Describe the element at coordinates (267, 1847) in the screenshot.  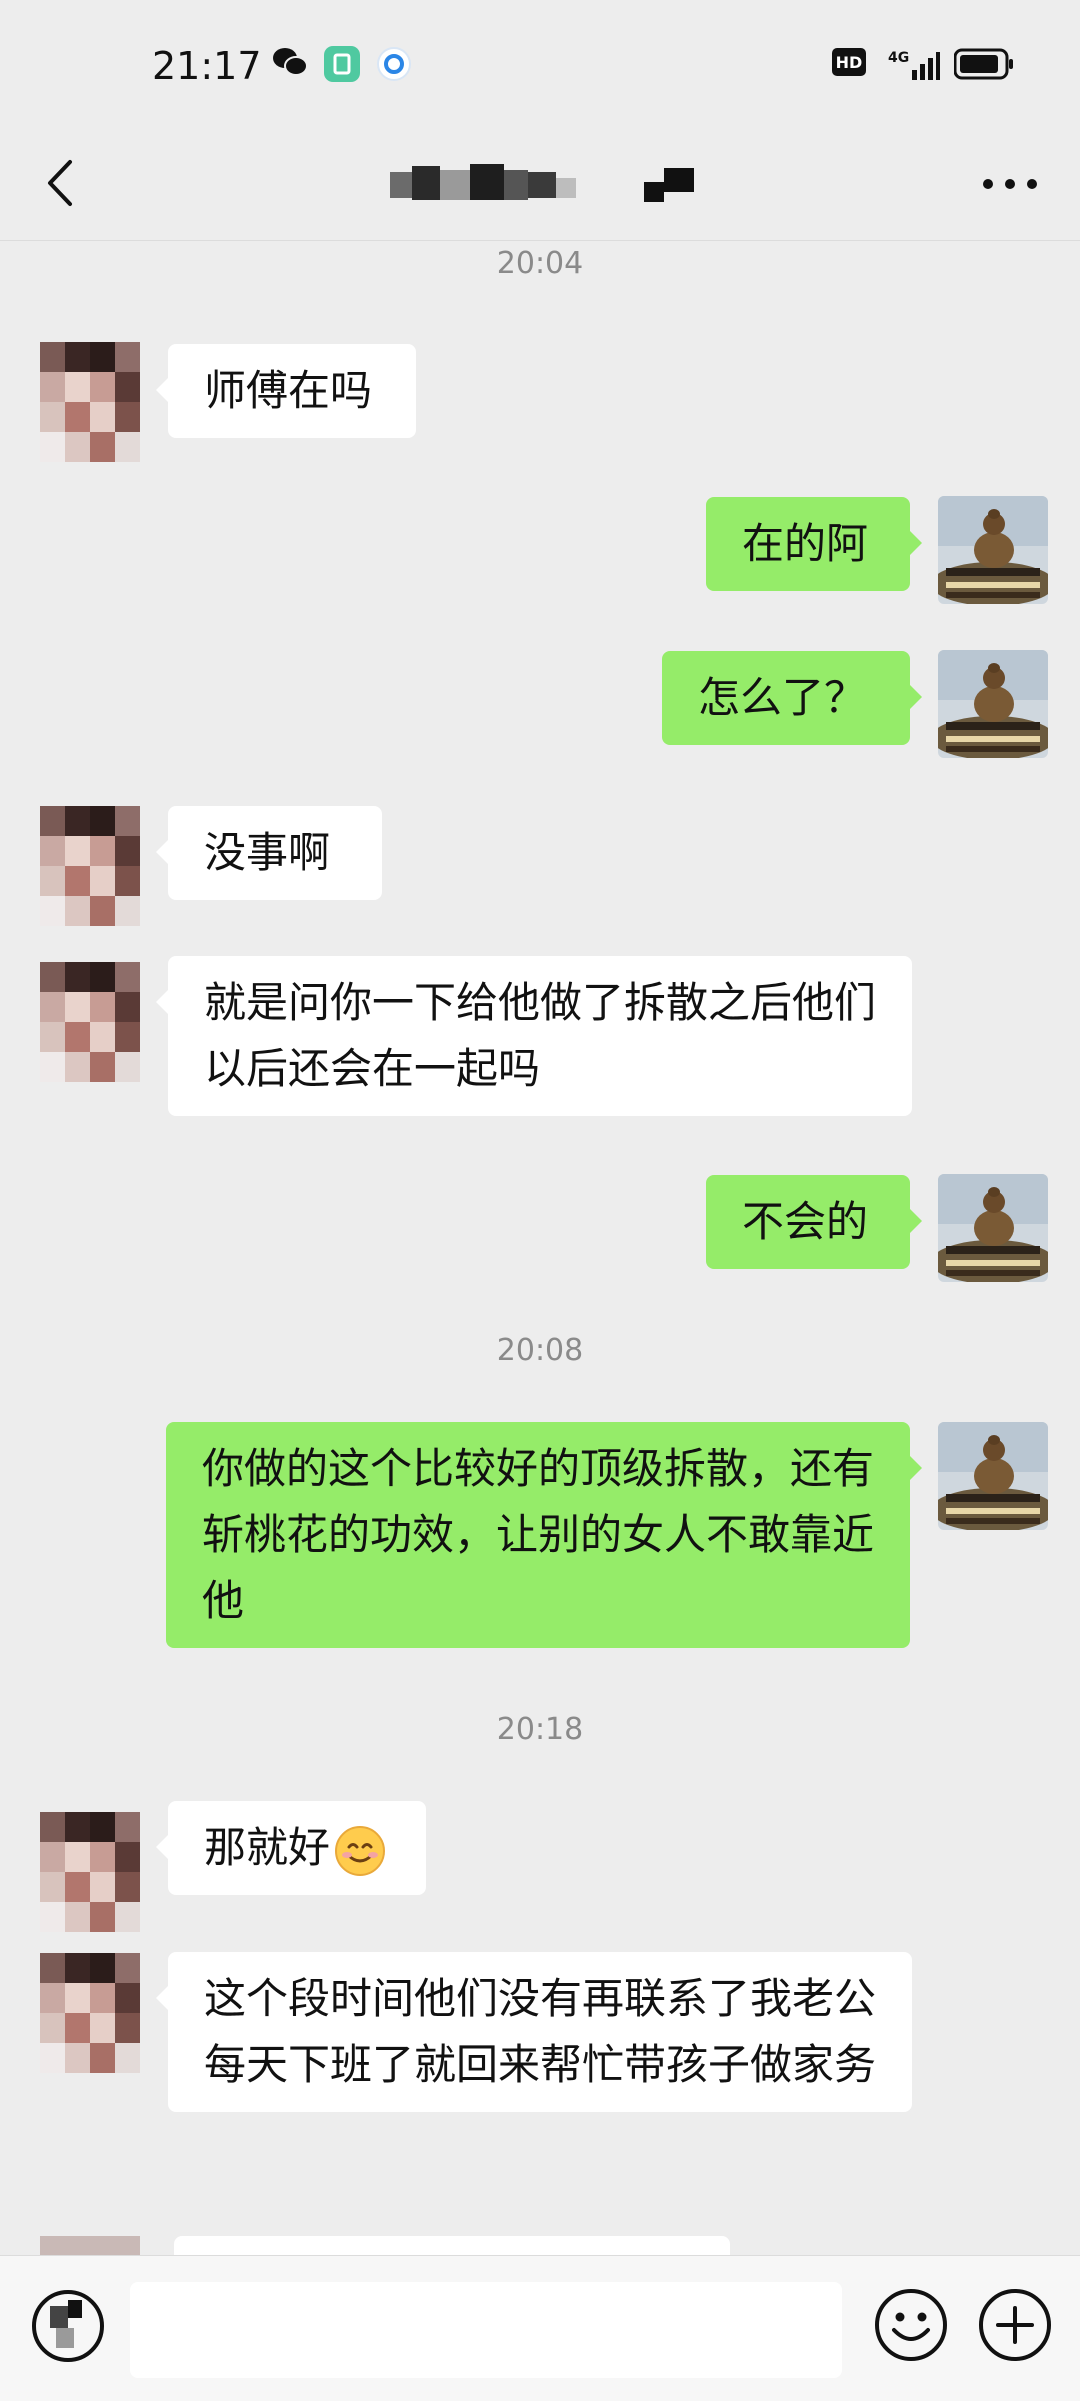
I see `message-text: 那就好` at that location.